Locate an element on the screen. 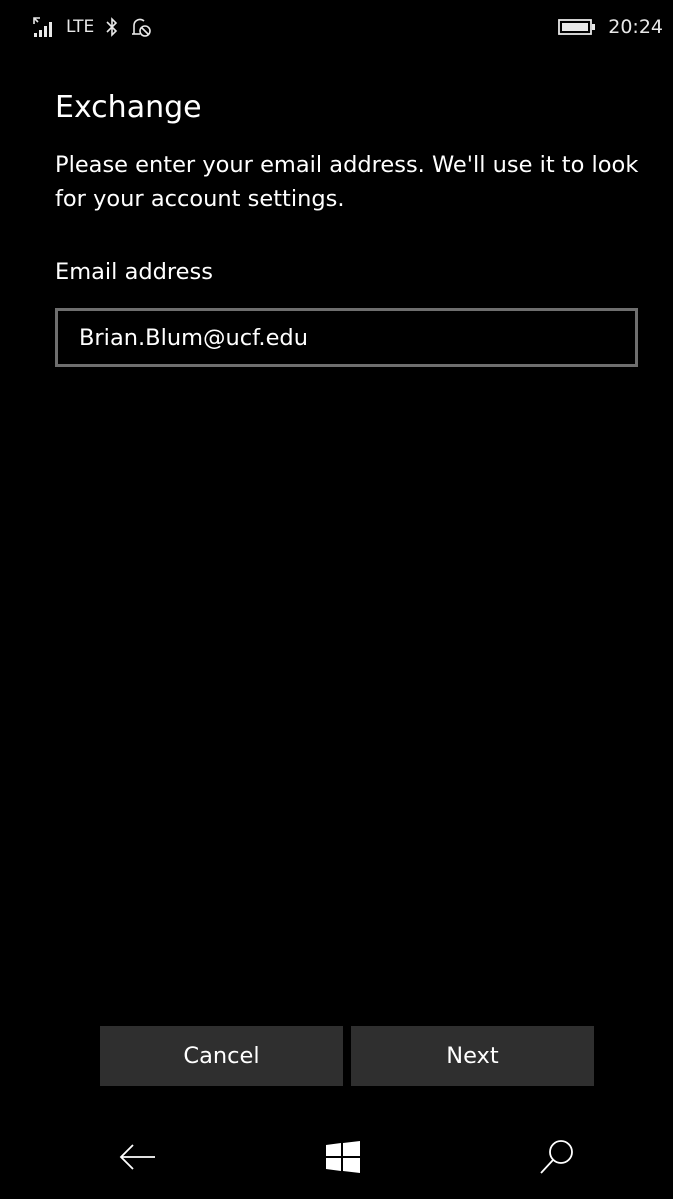 The height and width of the screenshot is (1199, 673). status-right: 20:24 is located at coordinates (610, 27).